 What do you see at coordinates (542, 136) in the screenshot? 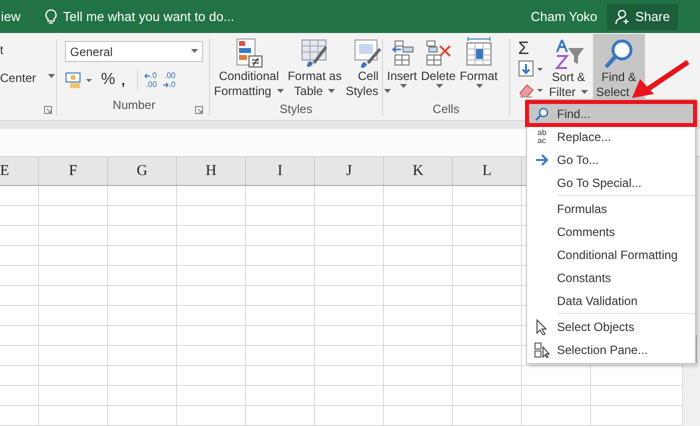
I see `replace-icon: ab ac` at bounding box center [542, 136].